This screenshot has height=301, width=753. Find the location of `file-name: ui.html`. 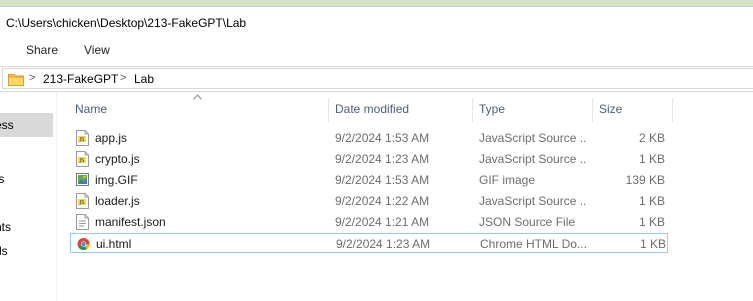

file-name: ui.html is located at coordinates (114, 244).